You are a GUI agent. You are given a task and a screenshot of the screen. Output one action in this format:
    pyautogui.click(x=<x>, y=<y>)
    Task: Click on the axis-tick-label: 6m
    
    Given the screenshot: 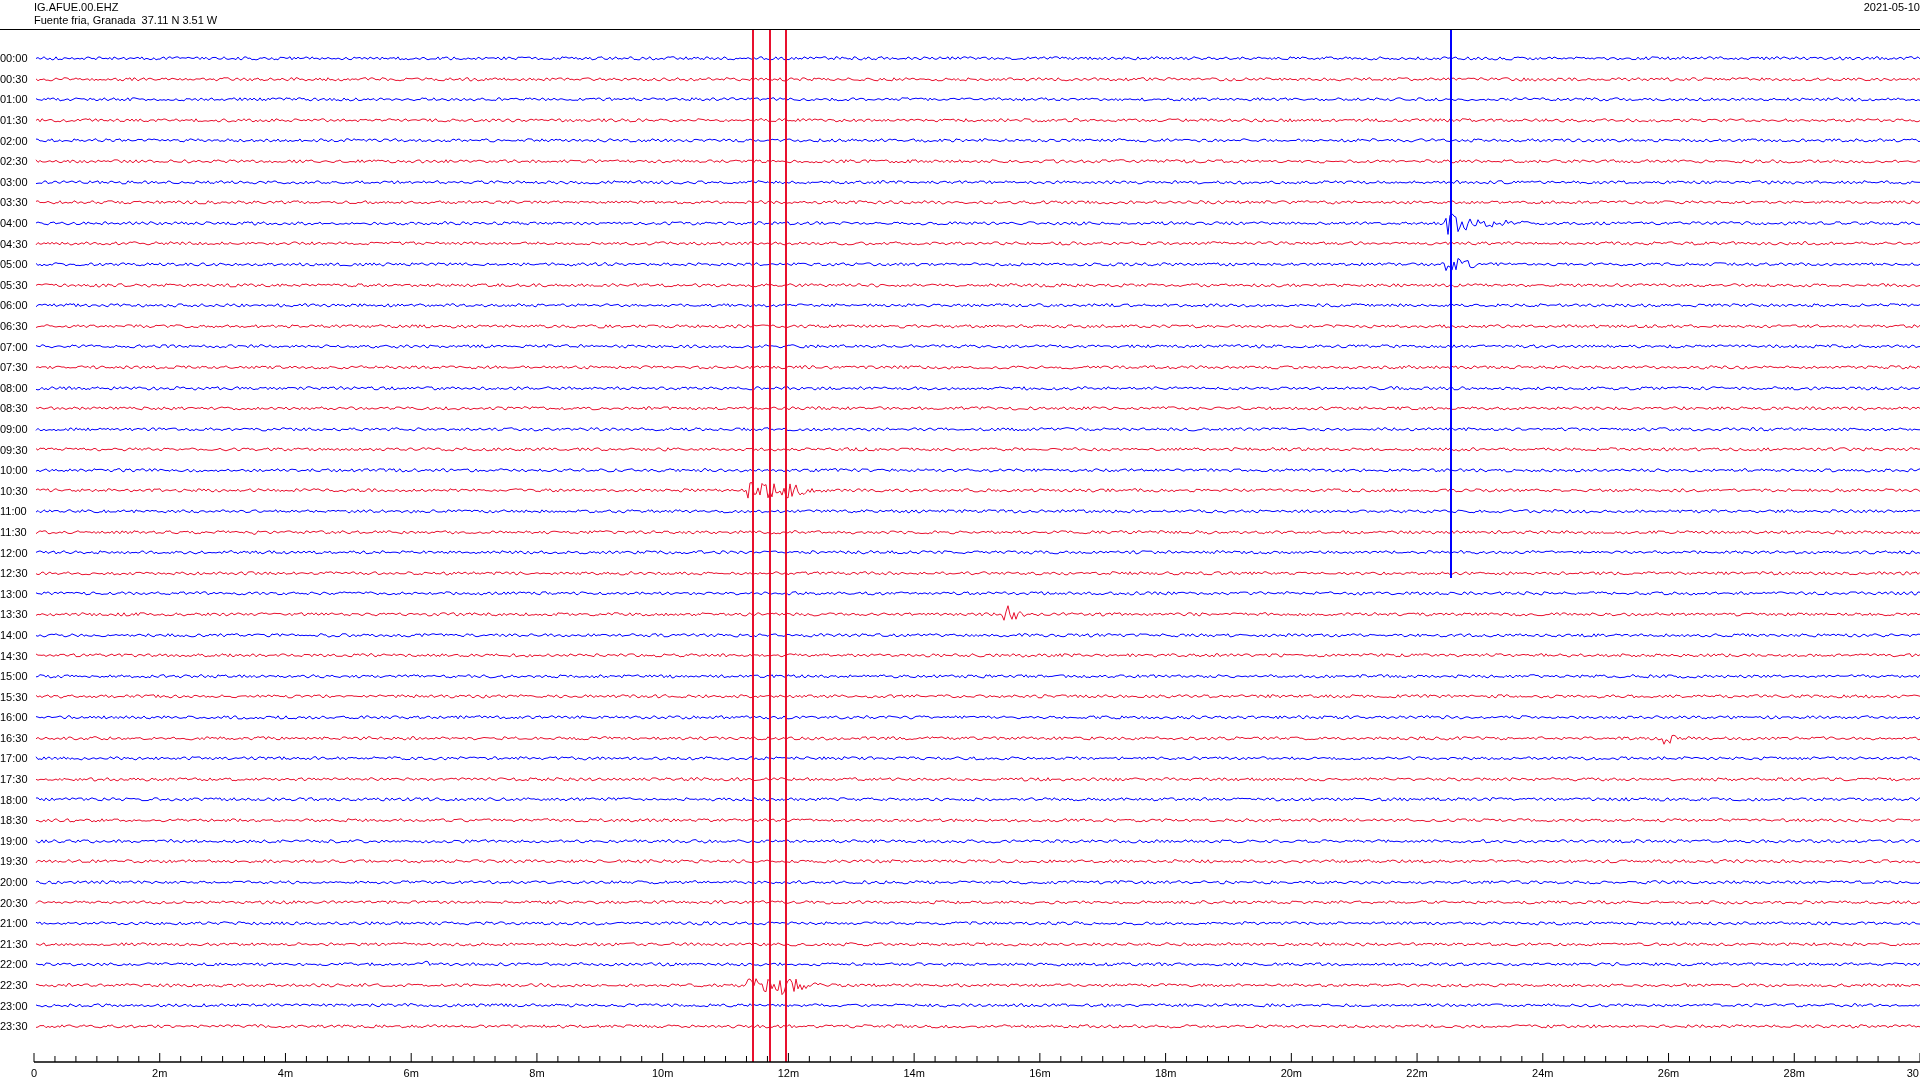 What is the action you would take?
    pyautogui.click(x=411, y=1073)
    